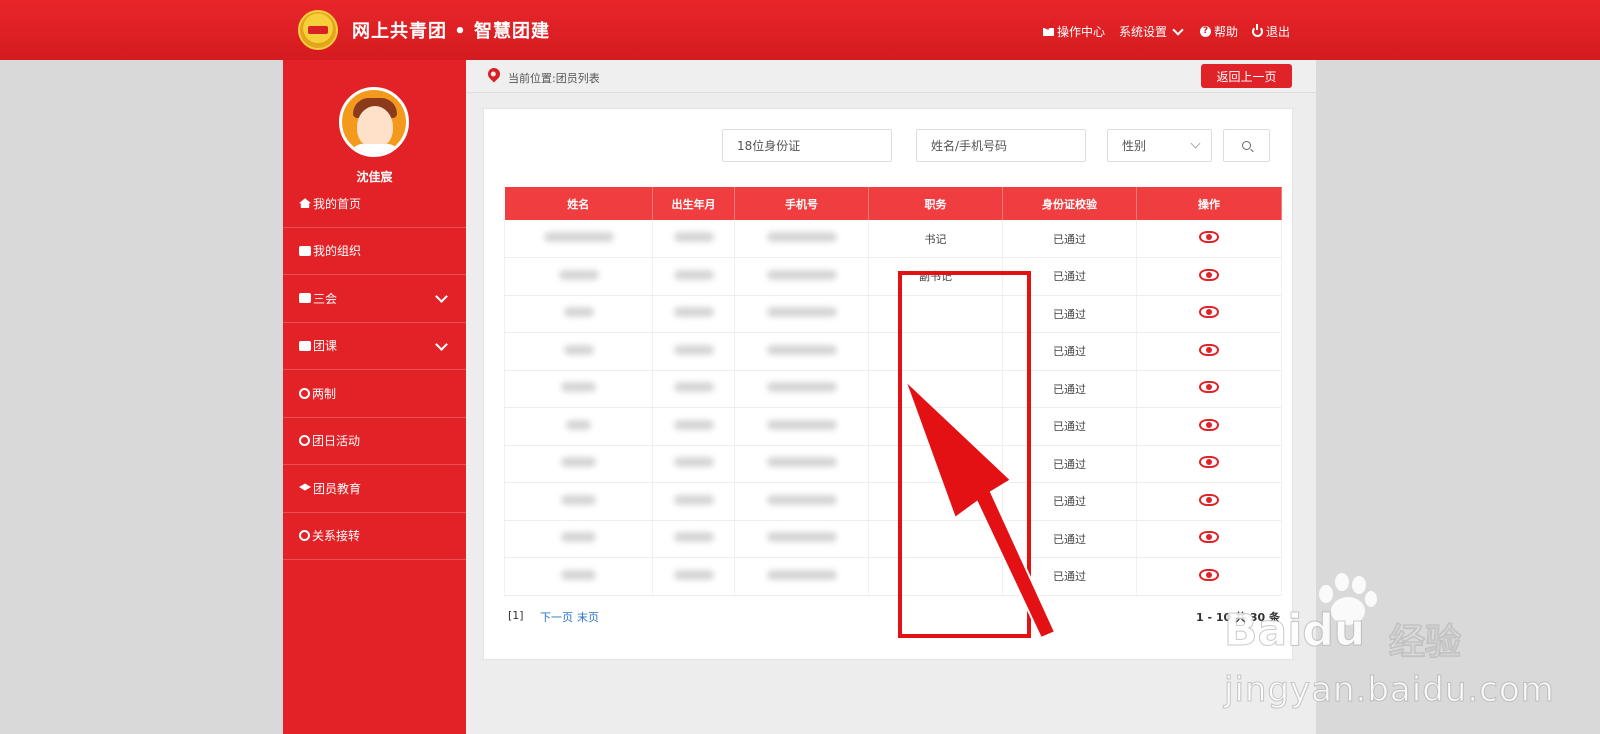 The width and height of the screenshot is (1600, 734). I want to click on next-page-link: 下一页, so click(556, 617).